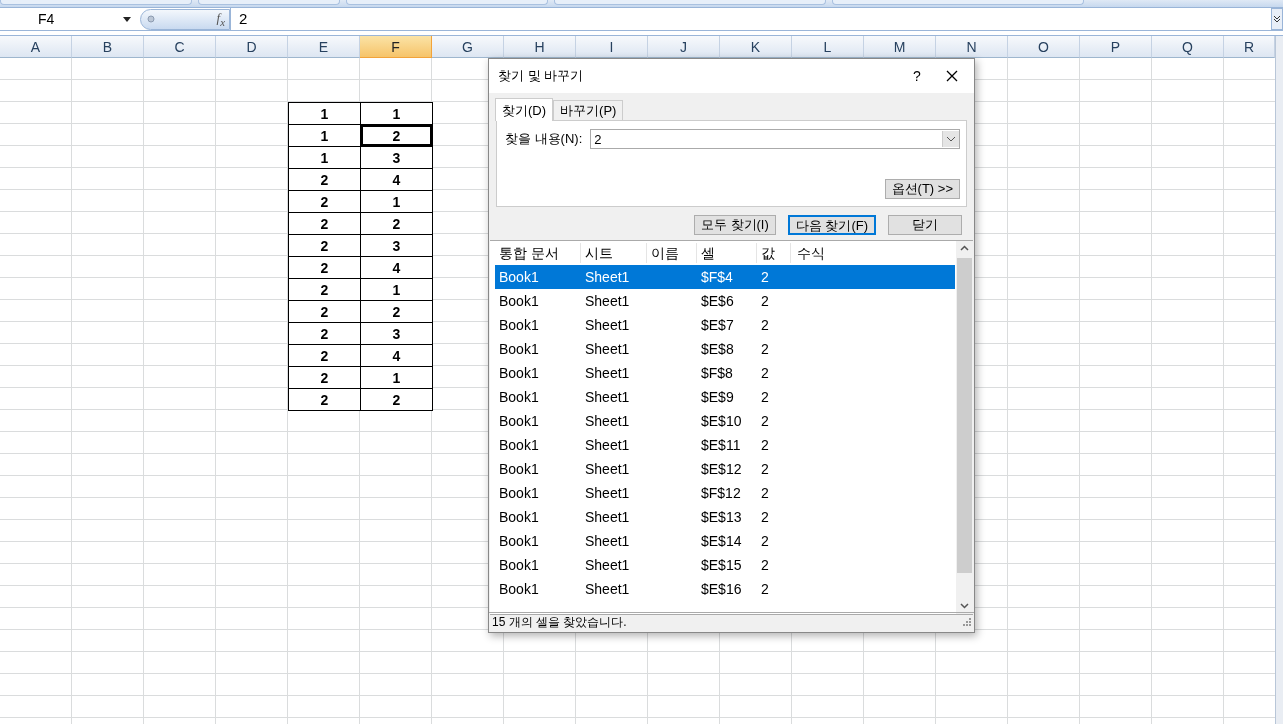 Image resolution: width=1283 pixels, height=724 pixels. Describe the element at coordinates (725, 445) in the screenshot. I see `result-row: Book1 Sheet1 $E$11 2` at that location.